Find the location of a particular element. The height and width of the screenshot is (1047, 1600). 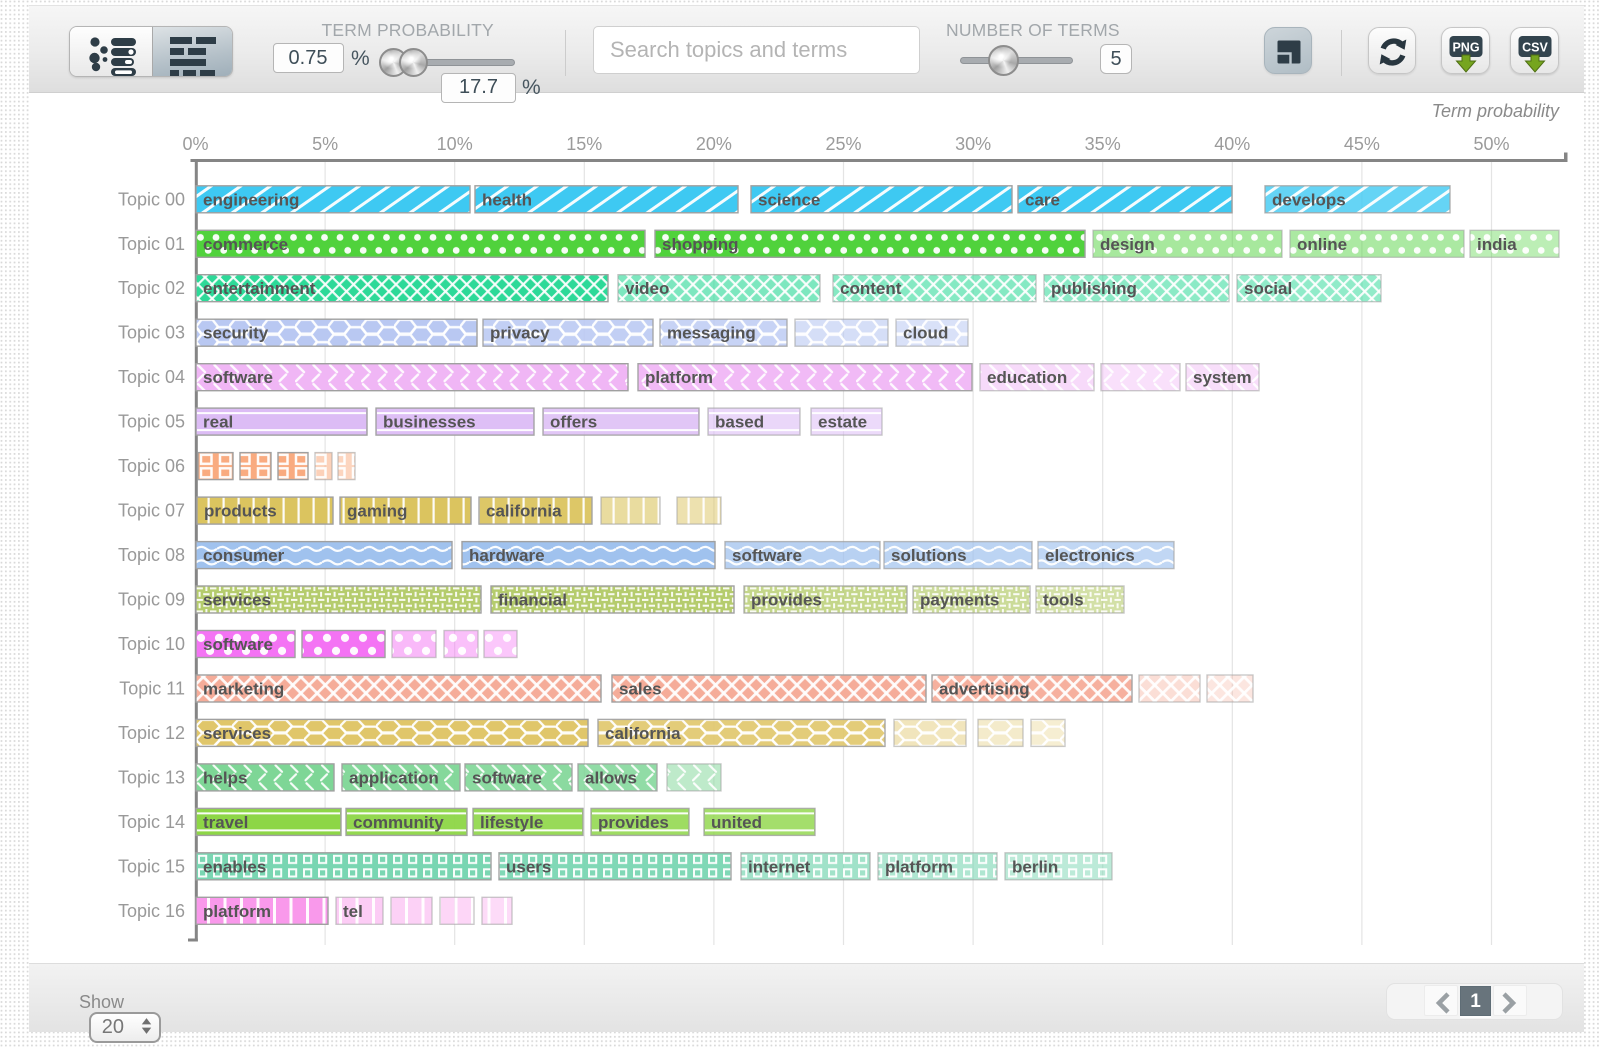

svg-text: tools is located at coordinates (1063, 600).